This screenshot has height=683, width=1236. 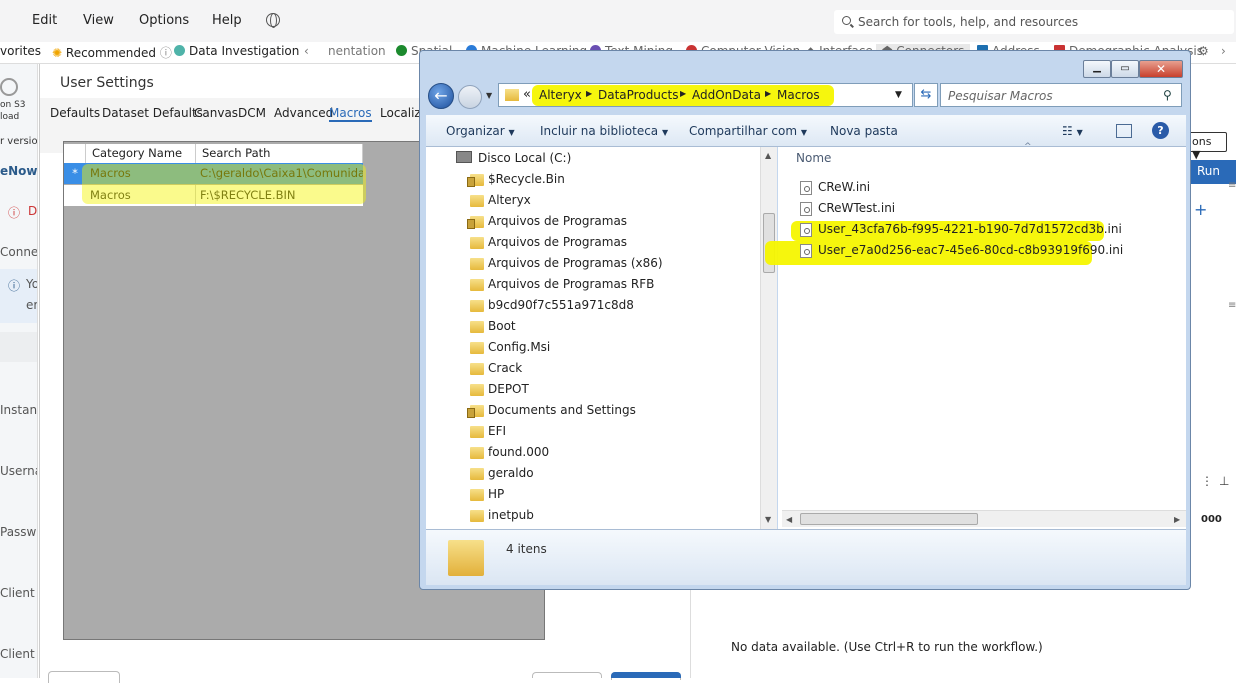 What do you see at coordinates (1161, 69) in the screenshot?
I see `close-button: ✕` at bounding box center [1161, 69].